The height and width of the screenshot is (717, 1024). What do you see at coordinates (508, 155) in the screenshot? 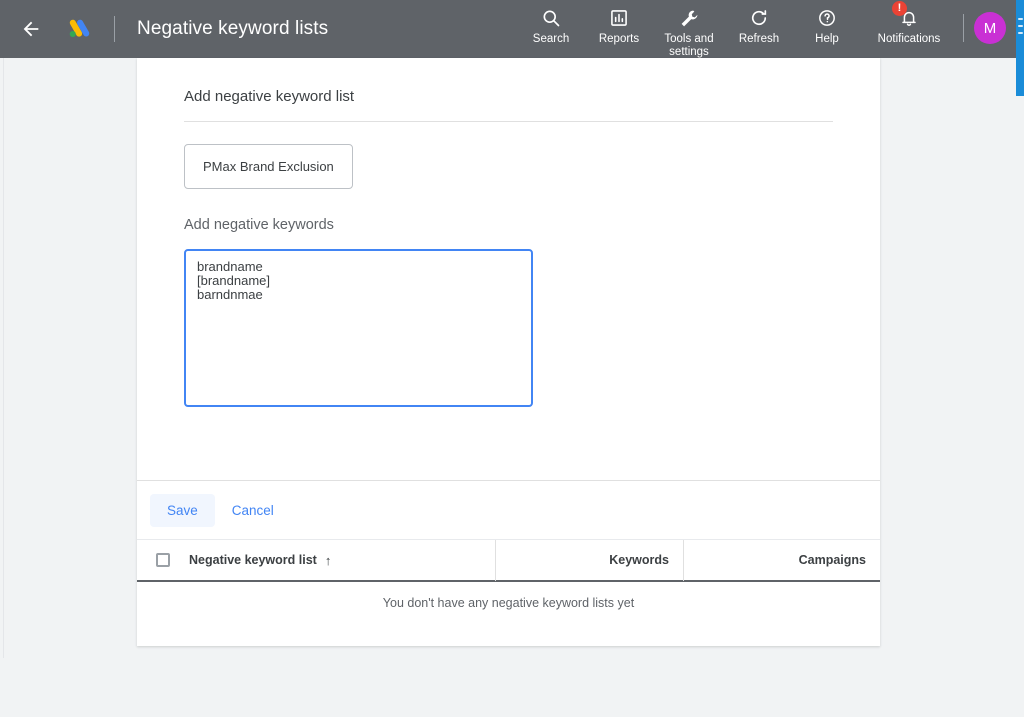
I see `list-name-row: PMax Brand Exclusion` at bounding box center [508, 155].